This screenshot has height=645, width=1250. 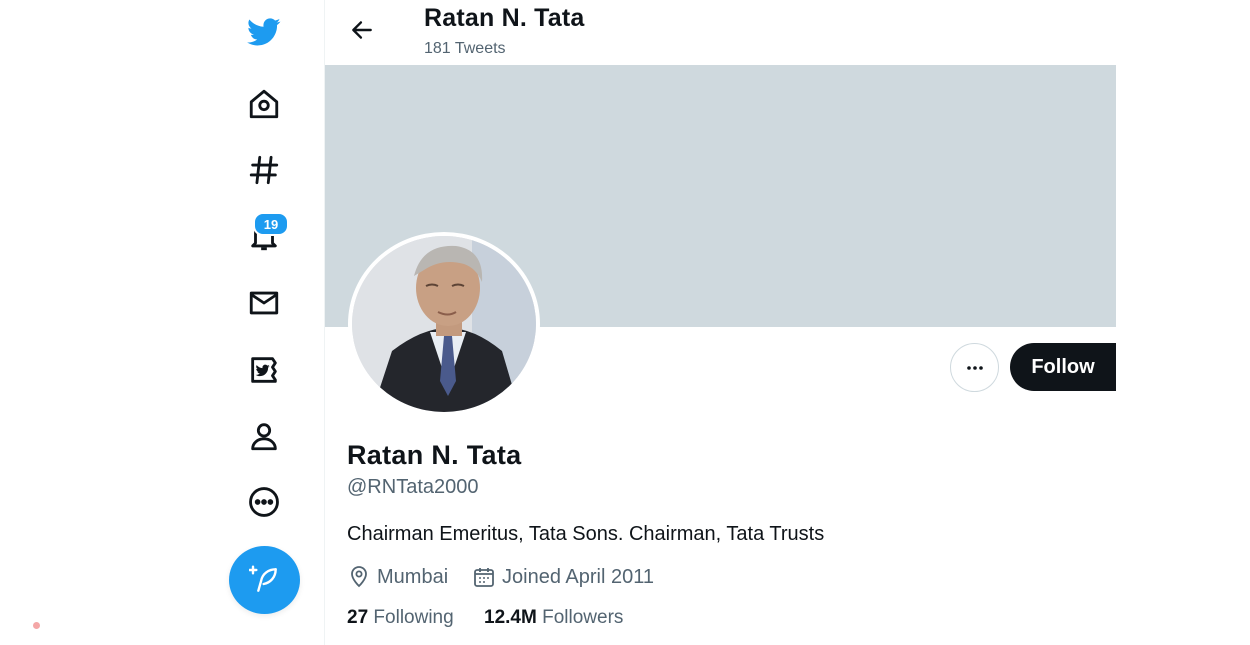 I want to click on more-circle-icon, so click(x=264, y=502).